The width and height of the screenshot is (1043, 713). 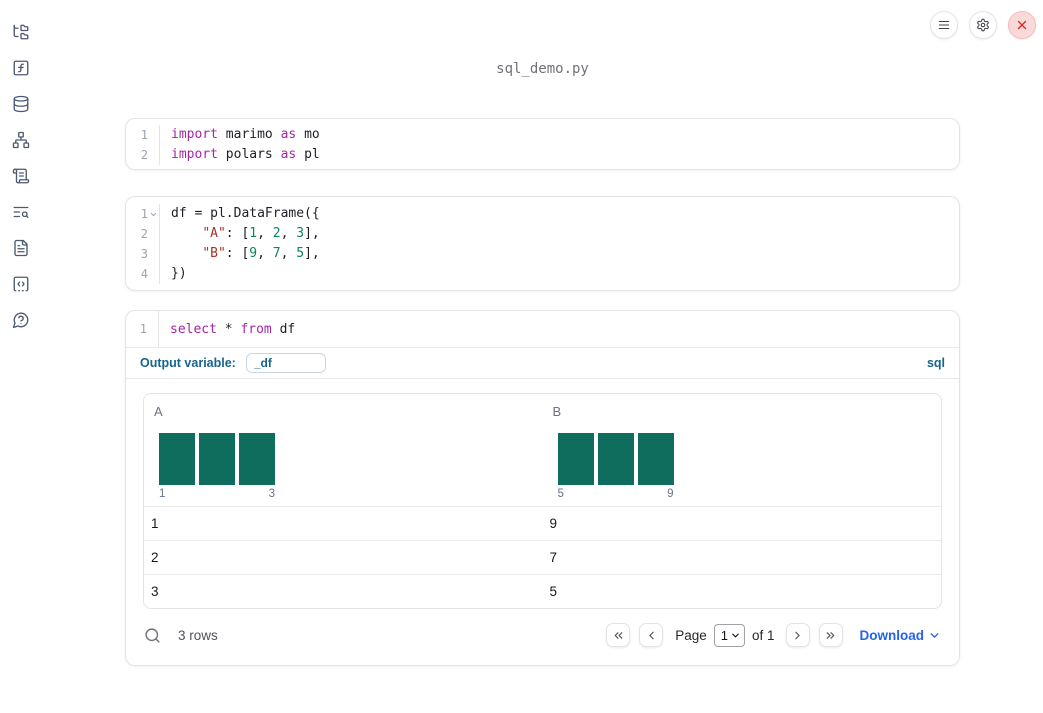 I want to click on sidebar-item-outline, so click(x=21, y=177).